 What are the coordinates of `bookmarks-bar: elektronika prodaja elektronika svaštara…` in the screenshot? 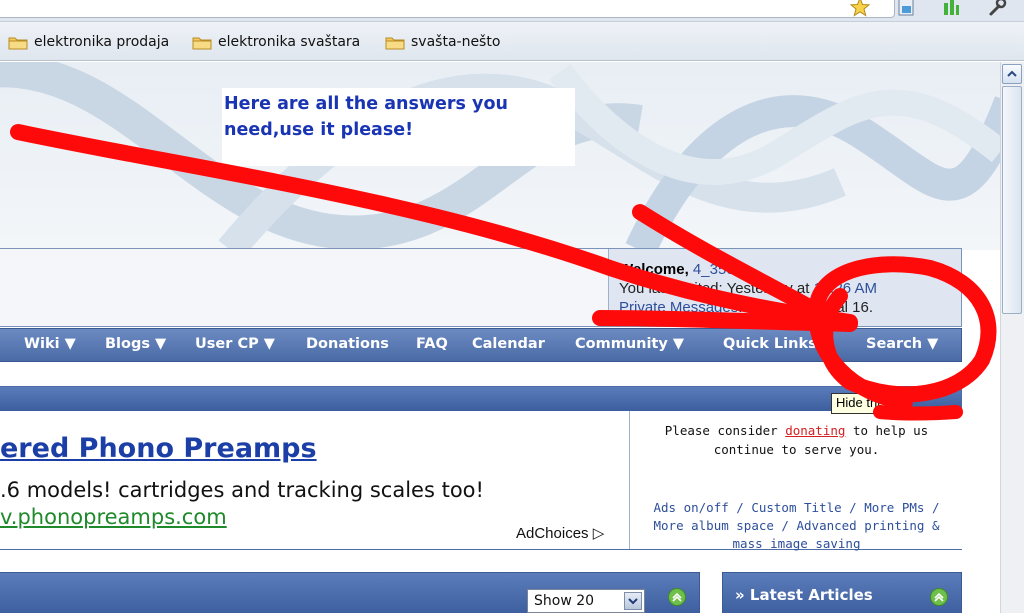 It's located at (512, 41).